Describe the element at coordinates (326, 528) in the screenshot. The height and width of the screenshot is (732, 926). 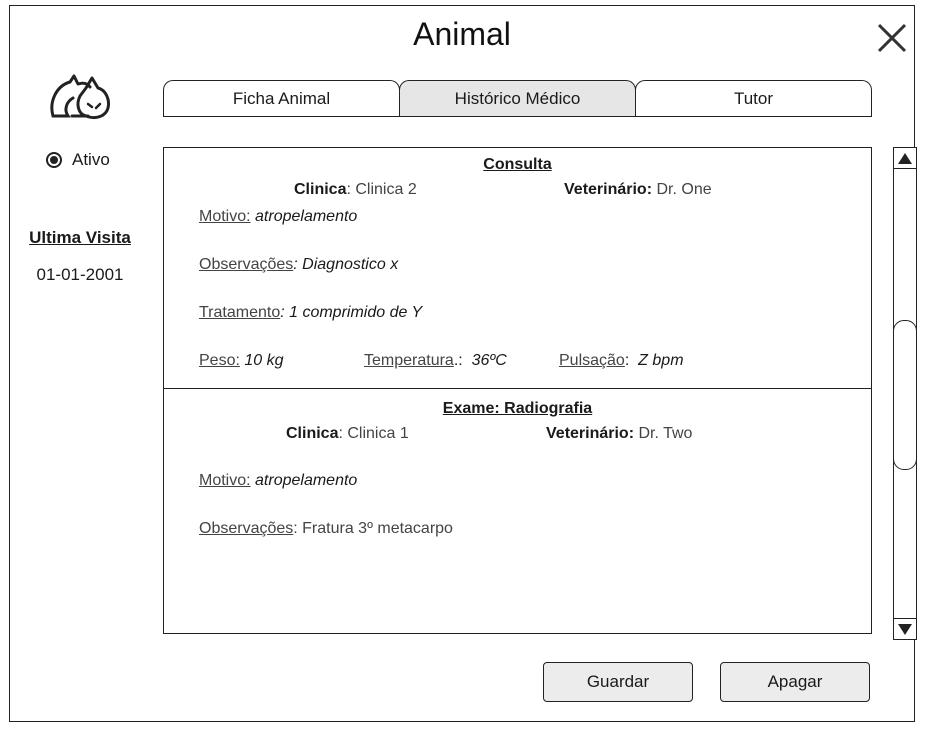
I see `record-observacoes: Observações: Fratura 3º metacarpo` at that location.